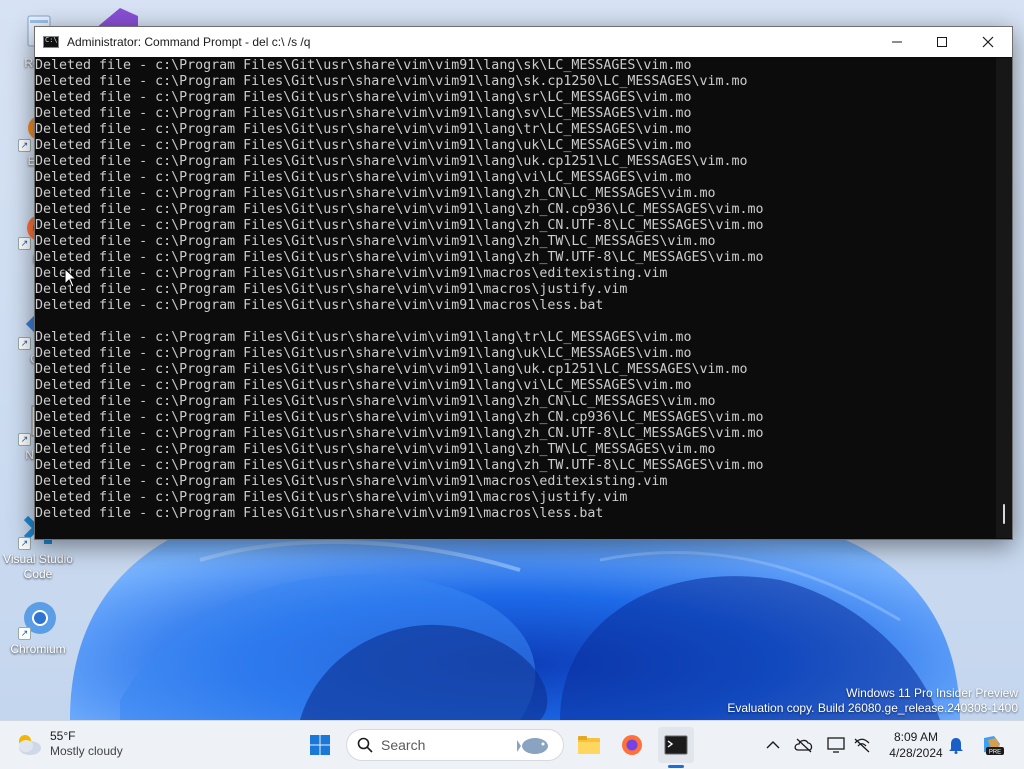 This screenshot has height=769, width=1024. Describe the element at coordinates (365, 745) in the screenshot. I see `search-icon` at that location.